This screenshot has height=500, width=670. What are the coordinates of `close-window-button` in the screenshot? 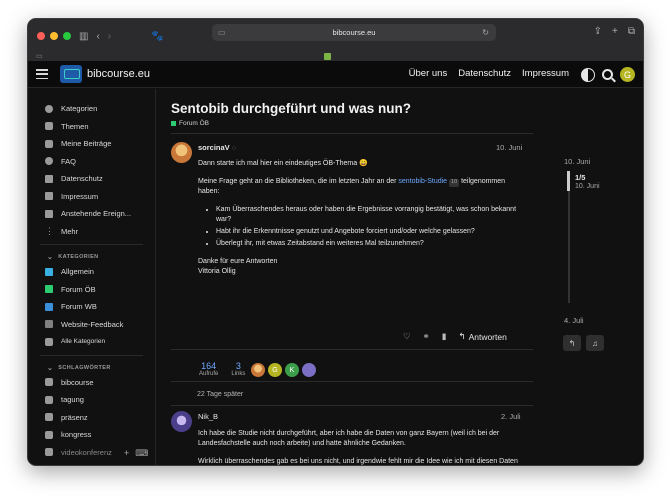 It's located at (41, 36).